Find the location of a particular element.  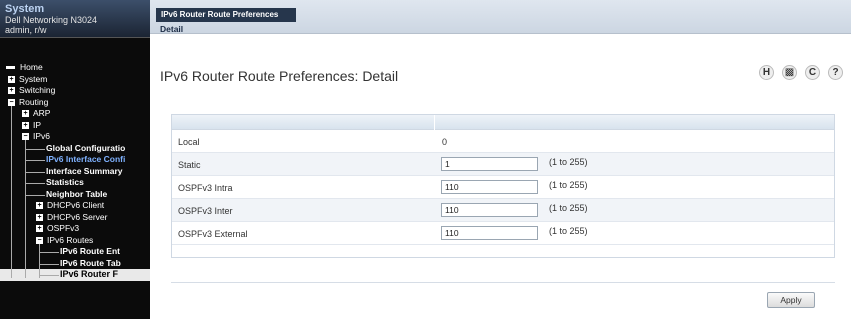

sidebar-item-statistics: Statistics is located at coordinates (75, 183).